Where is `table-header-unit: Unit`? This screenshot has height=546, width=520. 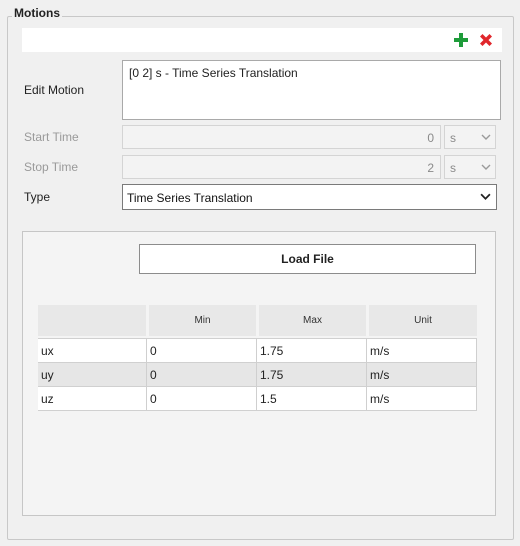 table-header-unit: Unit is located at coordinates (423, 320).